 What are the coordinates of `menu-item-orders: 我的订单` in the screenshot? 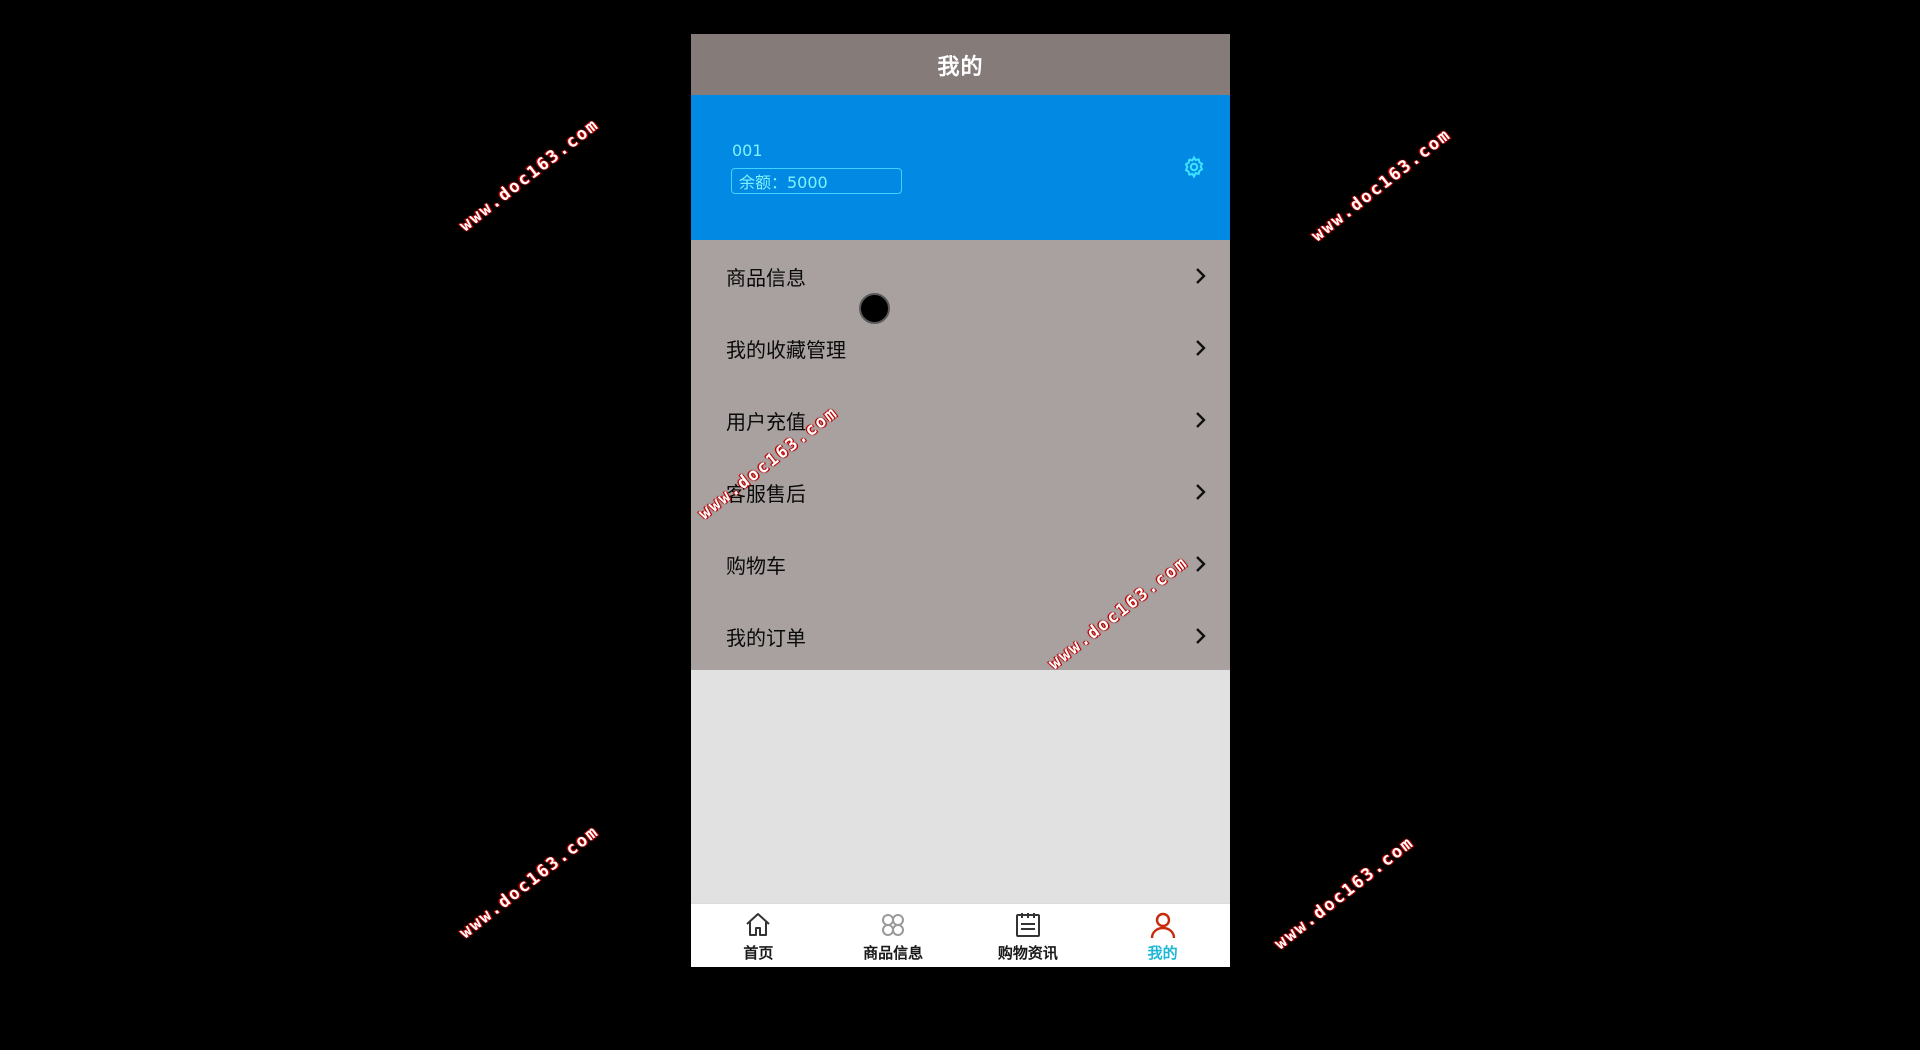 It's located at (960, 636).